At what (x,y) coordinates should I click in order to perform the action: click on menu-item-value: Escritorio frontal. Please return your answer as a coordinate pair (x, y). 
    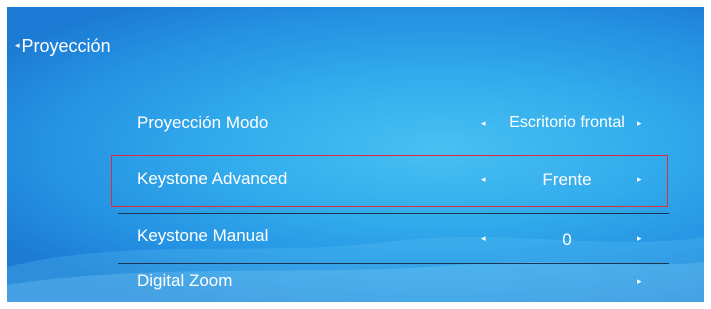
    Looking at the image, I should click on (567, 122).